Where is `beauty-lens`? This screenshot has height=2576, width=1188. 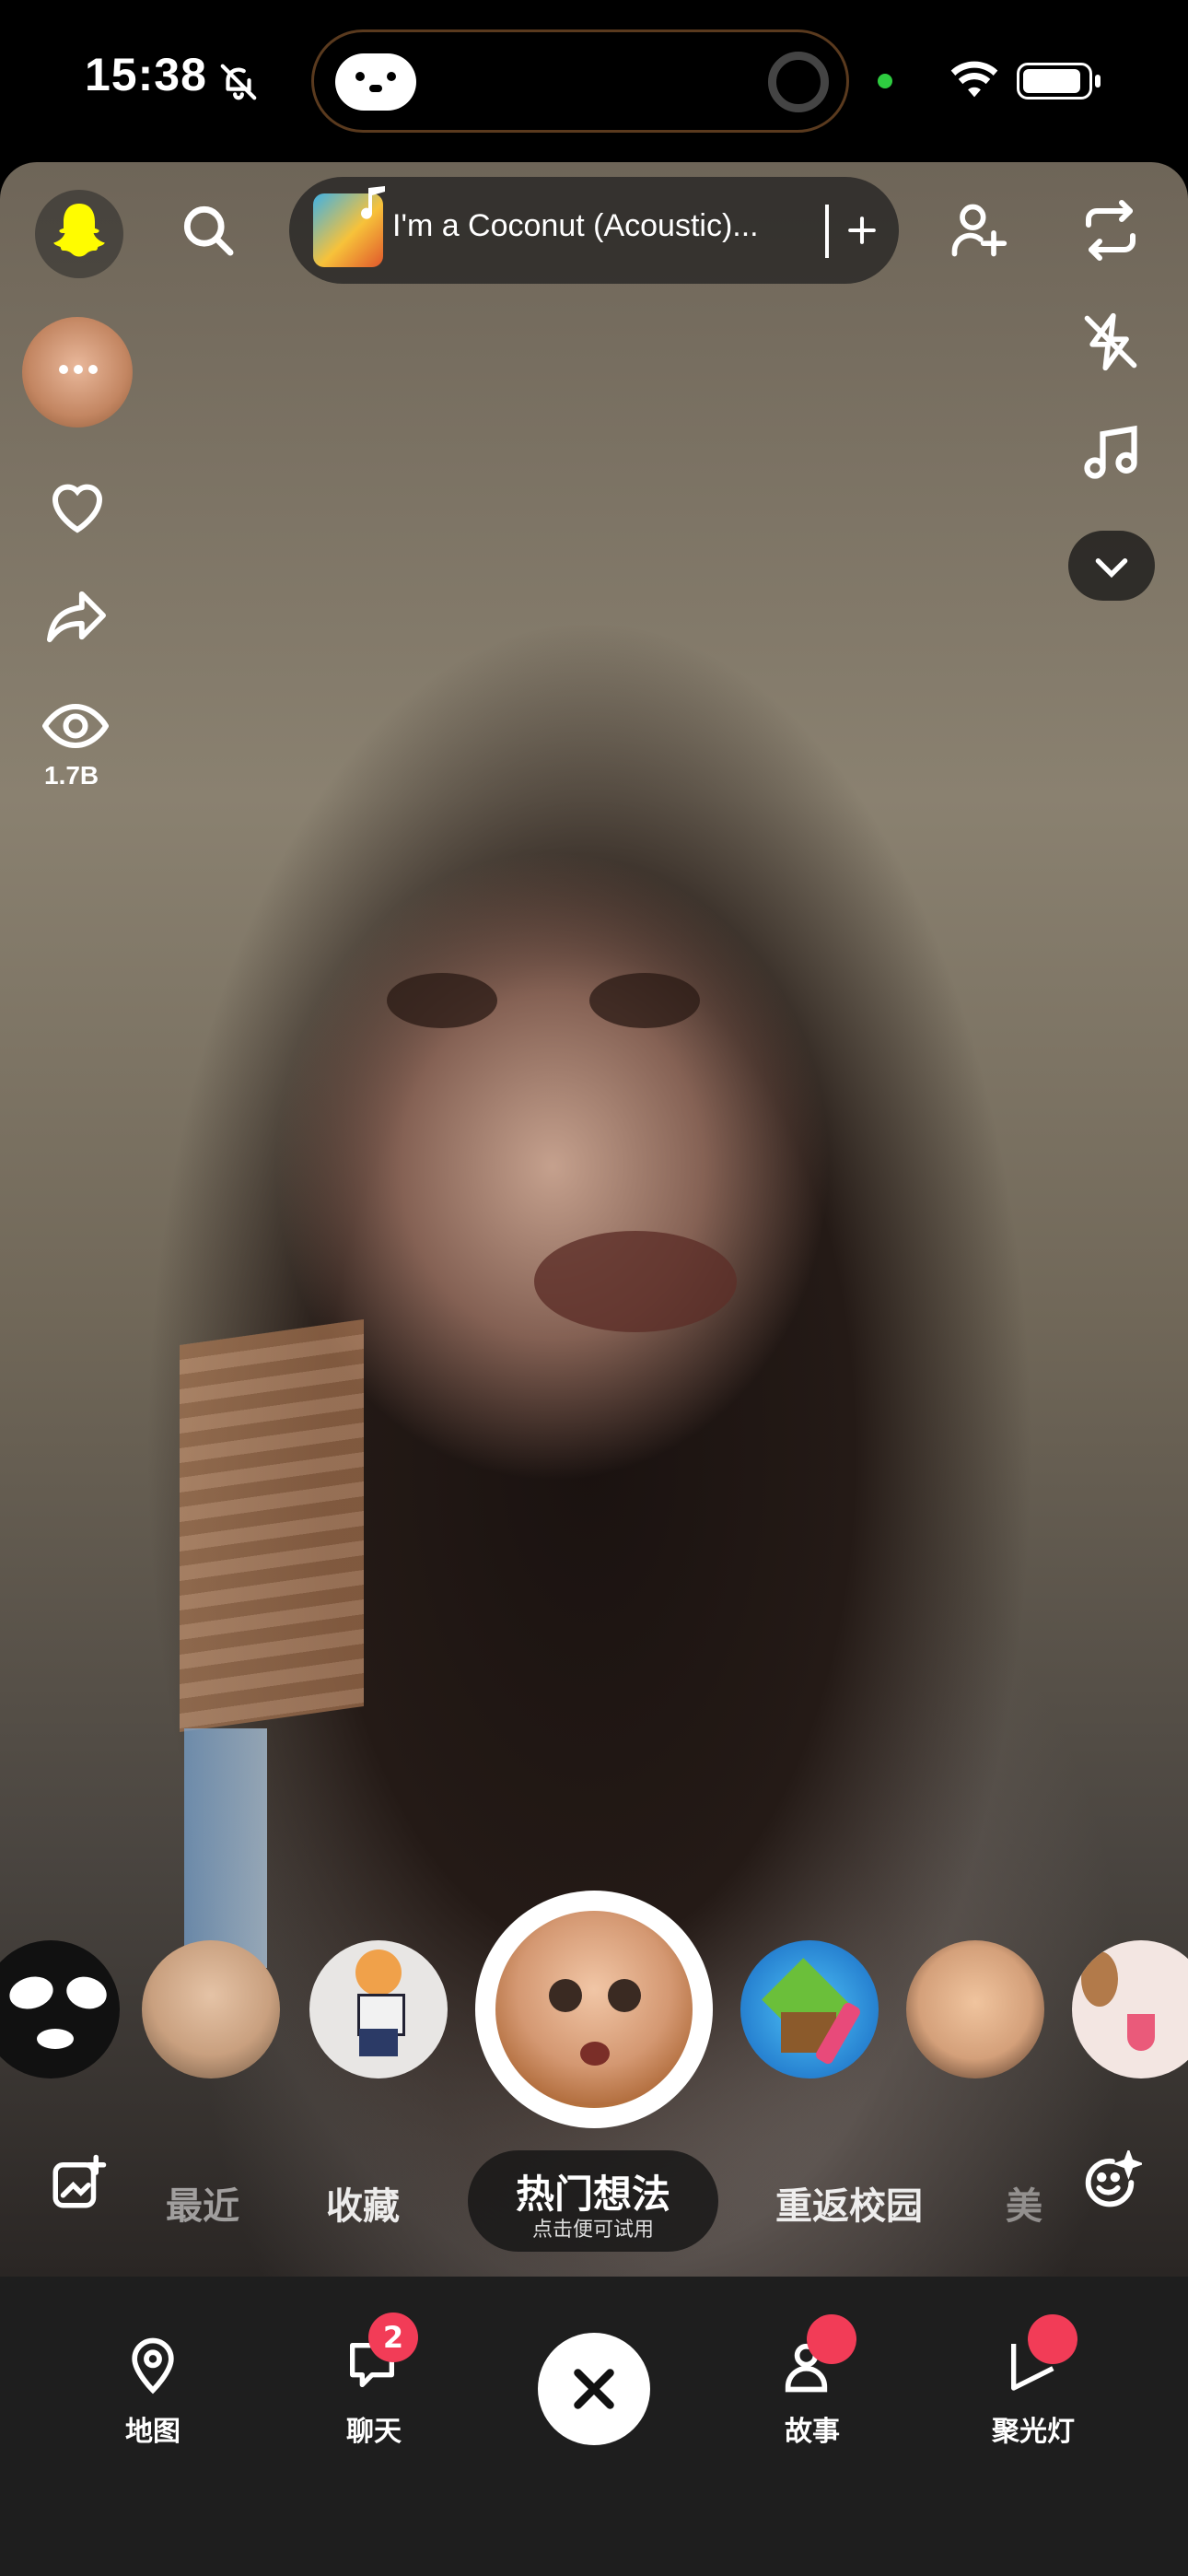 beauty-lens is located at coordinates (211, 2009).